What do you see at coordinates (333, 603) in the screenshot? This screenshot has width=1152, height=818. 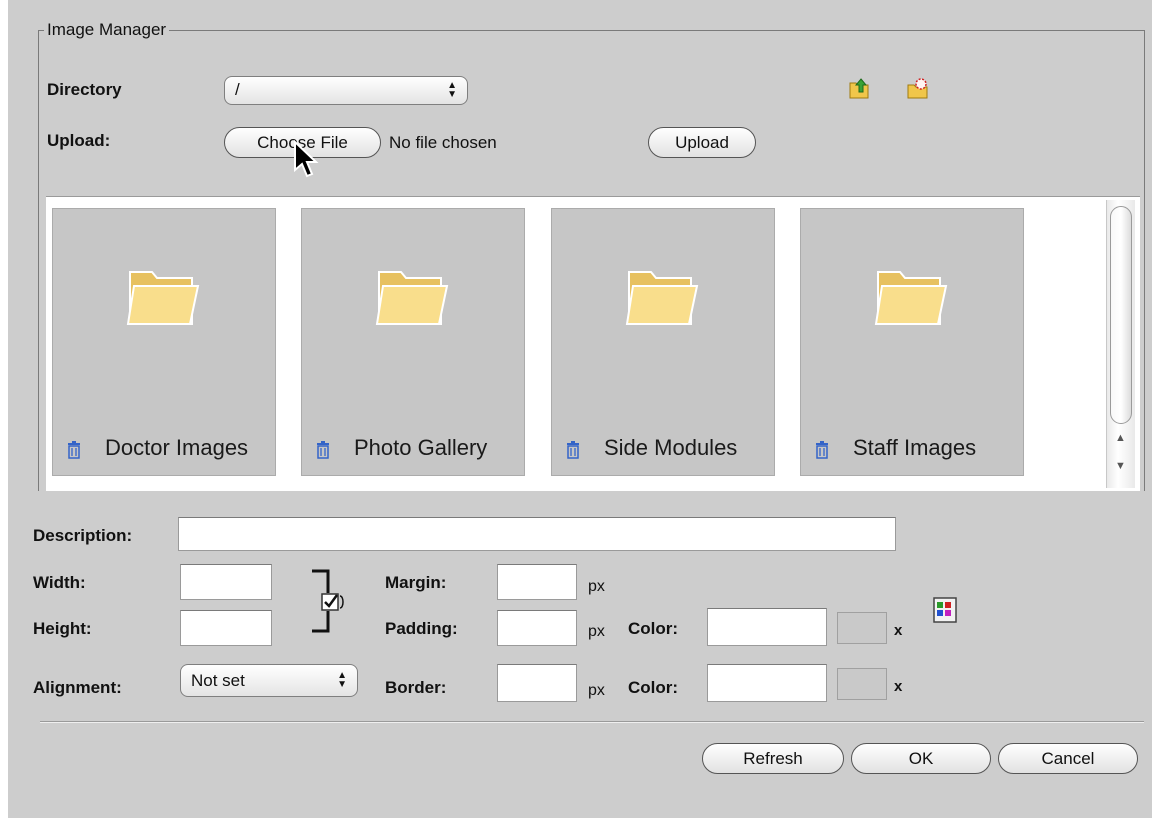 I see `constrain-proportions-checkbox` at bounding box center [333, 603].